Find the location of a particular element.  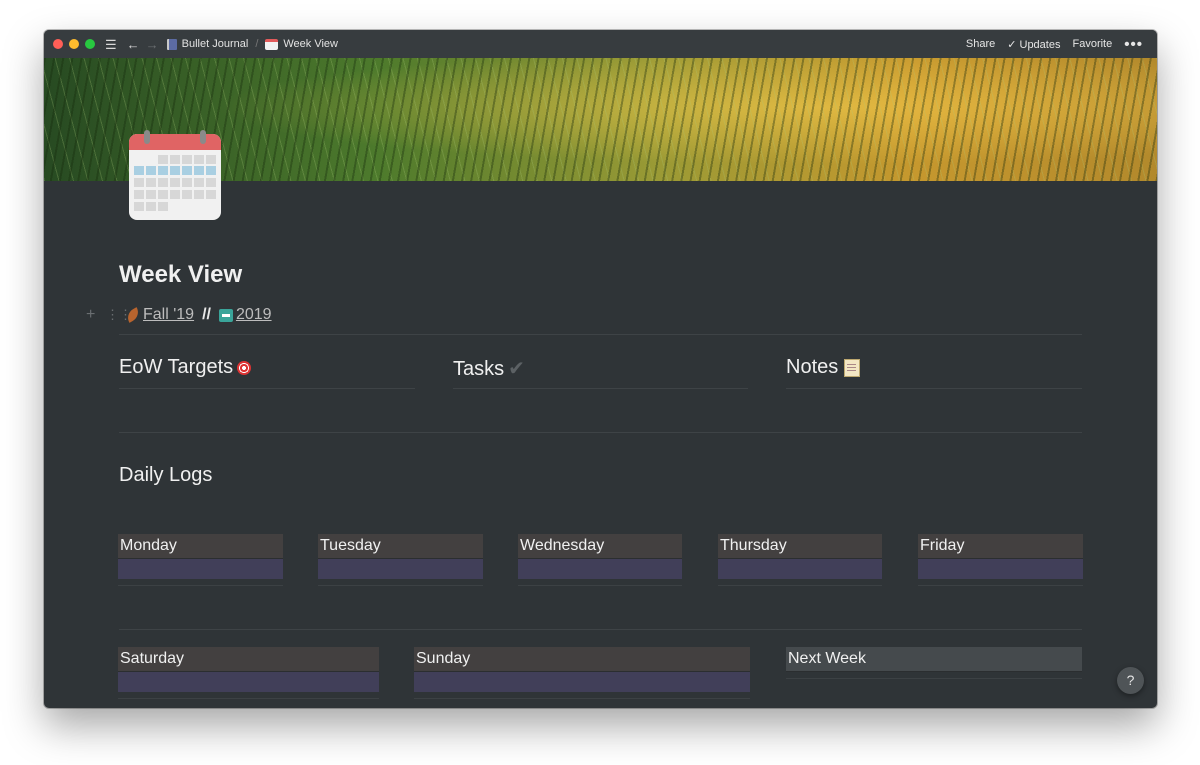

heading-notes: Notes is located at coordinates (823, 367).